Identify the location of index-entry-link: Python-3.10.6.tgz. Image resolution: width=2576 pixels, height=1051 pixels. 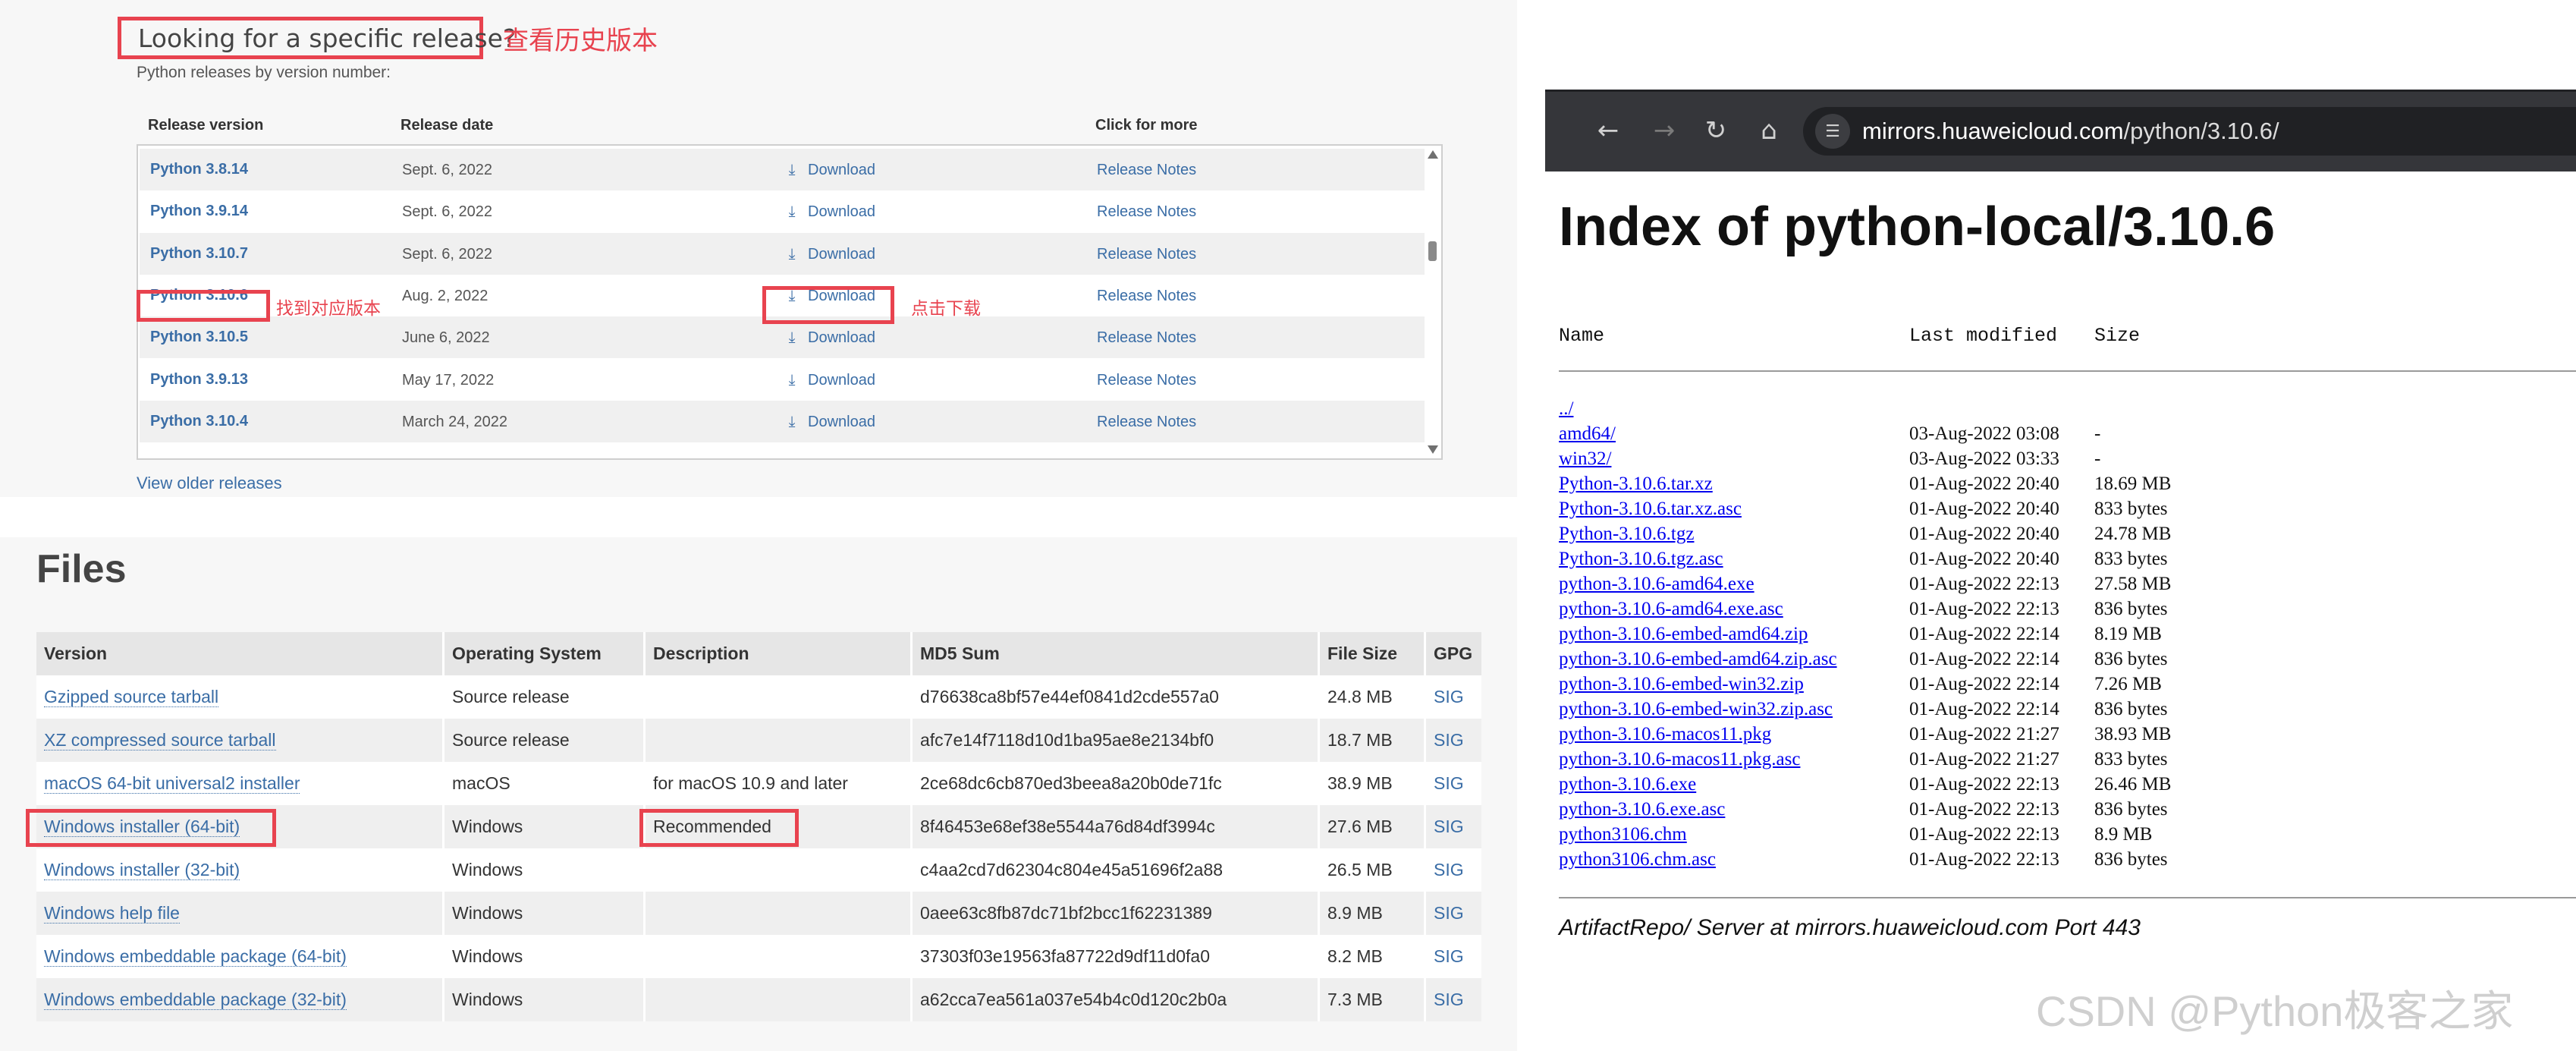
(1626, 534).